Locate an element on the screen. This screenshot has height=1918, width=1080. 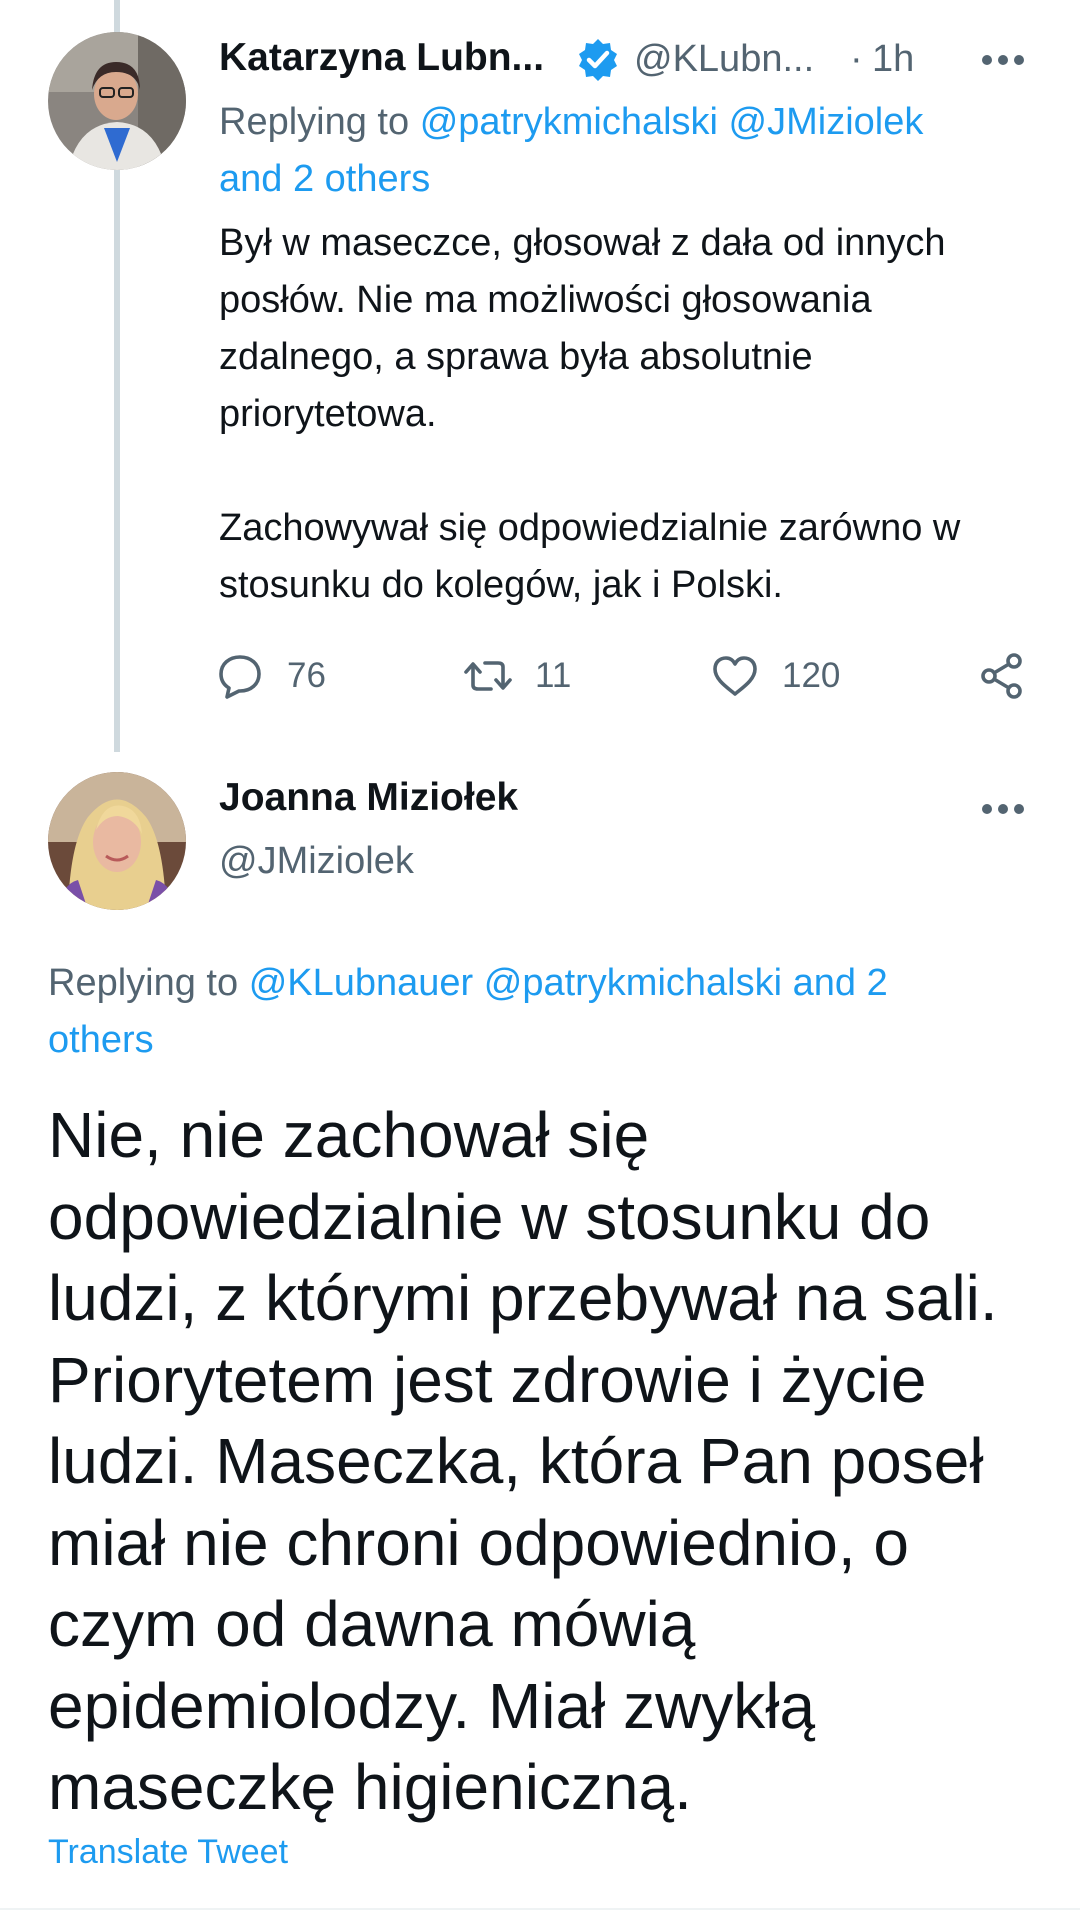
reply-button: 76 is located at coordinates (270, 676).